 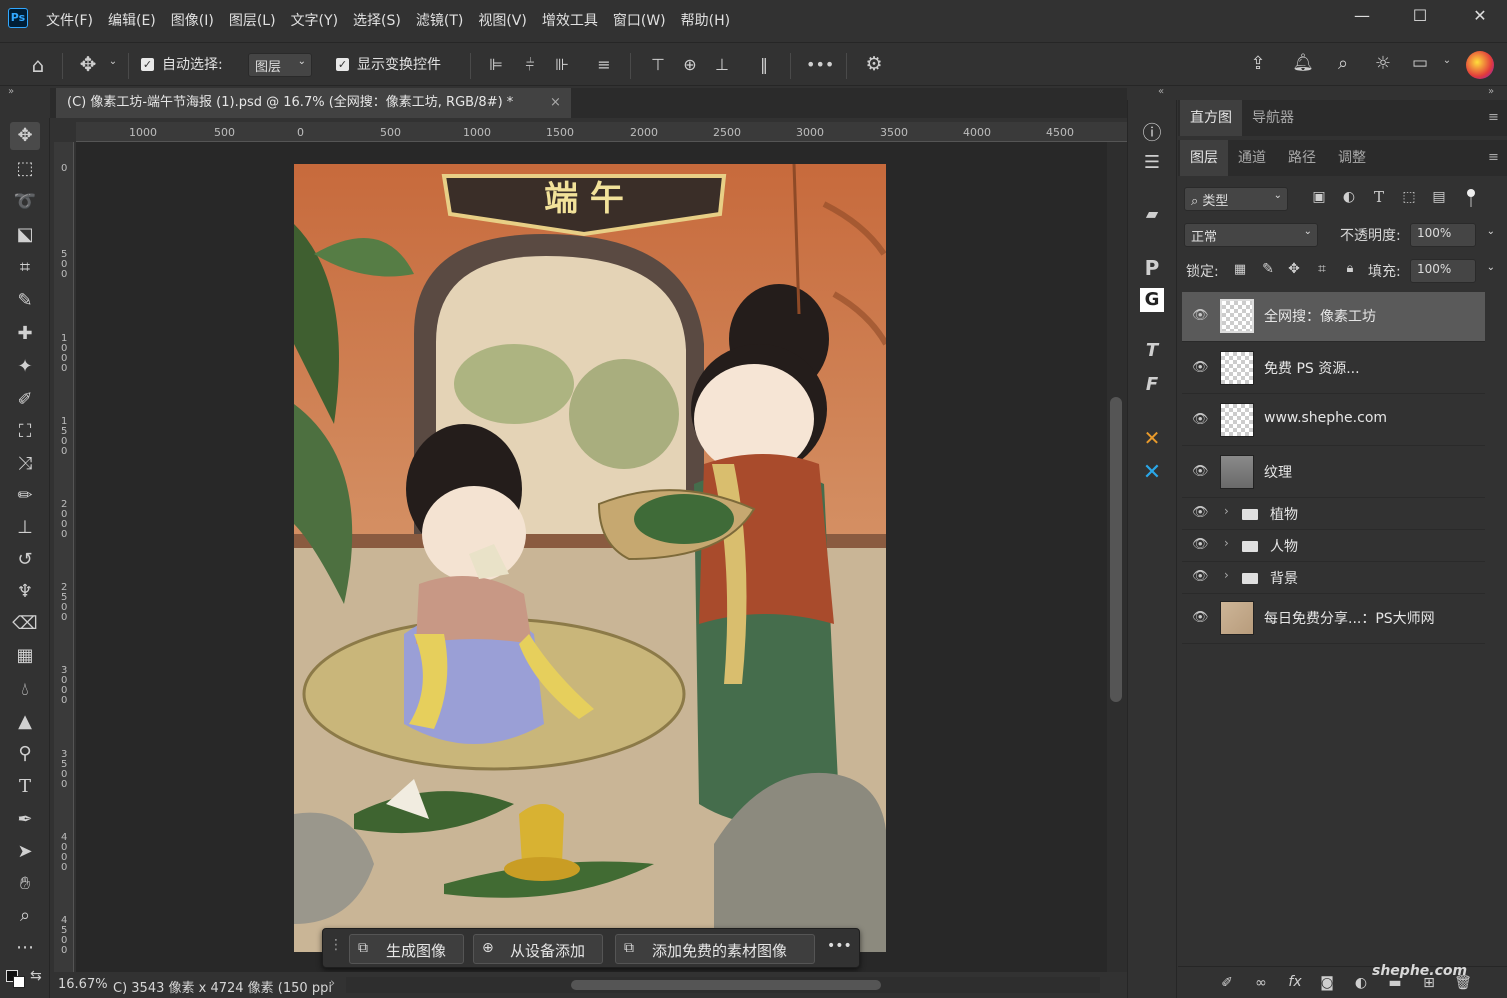 I want to click on menu-window: 窗口(W), so click(x=639, y=20).